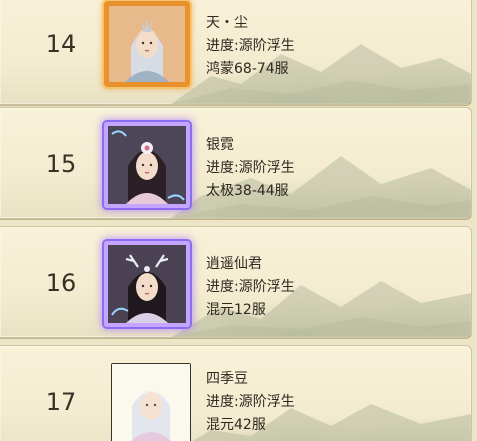  I want to click on player-name: 四季豆, so click(227, 379).